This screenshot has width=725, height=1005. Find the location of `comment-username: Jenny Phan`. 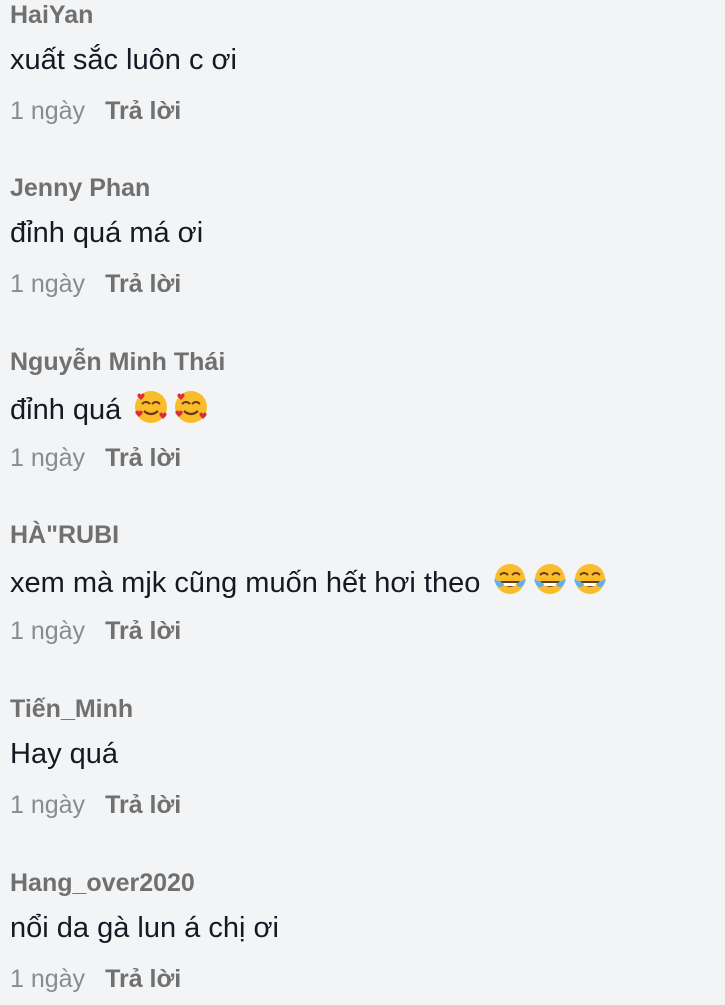

comment-username: Jenny Phan is located at coordinates (80, 188).